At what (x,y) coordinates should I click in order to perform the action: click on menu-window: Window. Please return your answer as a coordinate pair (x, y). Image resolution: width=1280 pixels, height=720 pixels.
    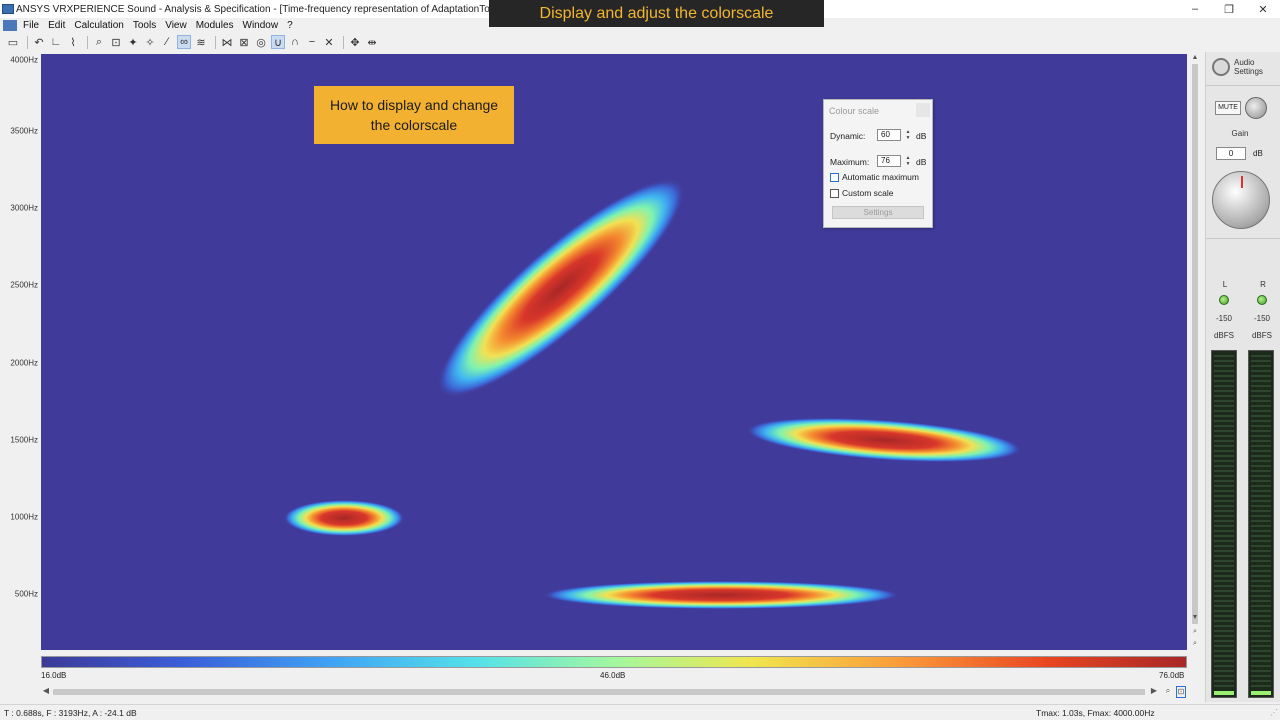
    Looking at the image, I should click on (261, 25).